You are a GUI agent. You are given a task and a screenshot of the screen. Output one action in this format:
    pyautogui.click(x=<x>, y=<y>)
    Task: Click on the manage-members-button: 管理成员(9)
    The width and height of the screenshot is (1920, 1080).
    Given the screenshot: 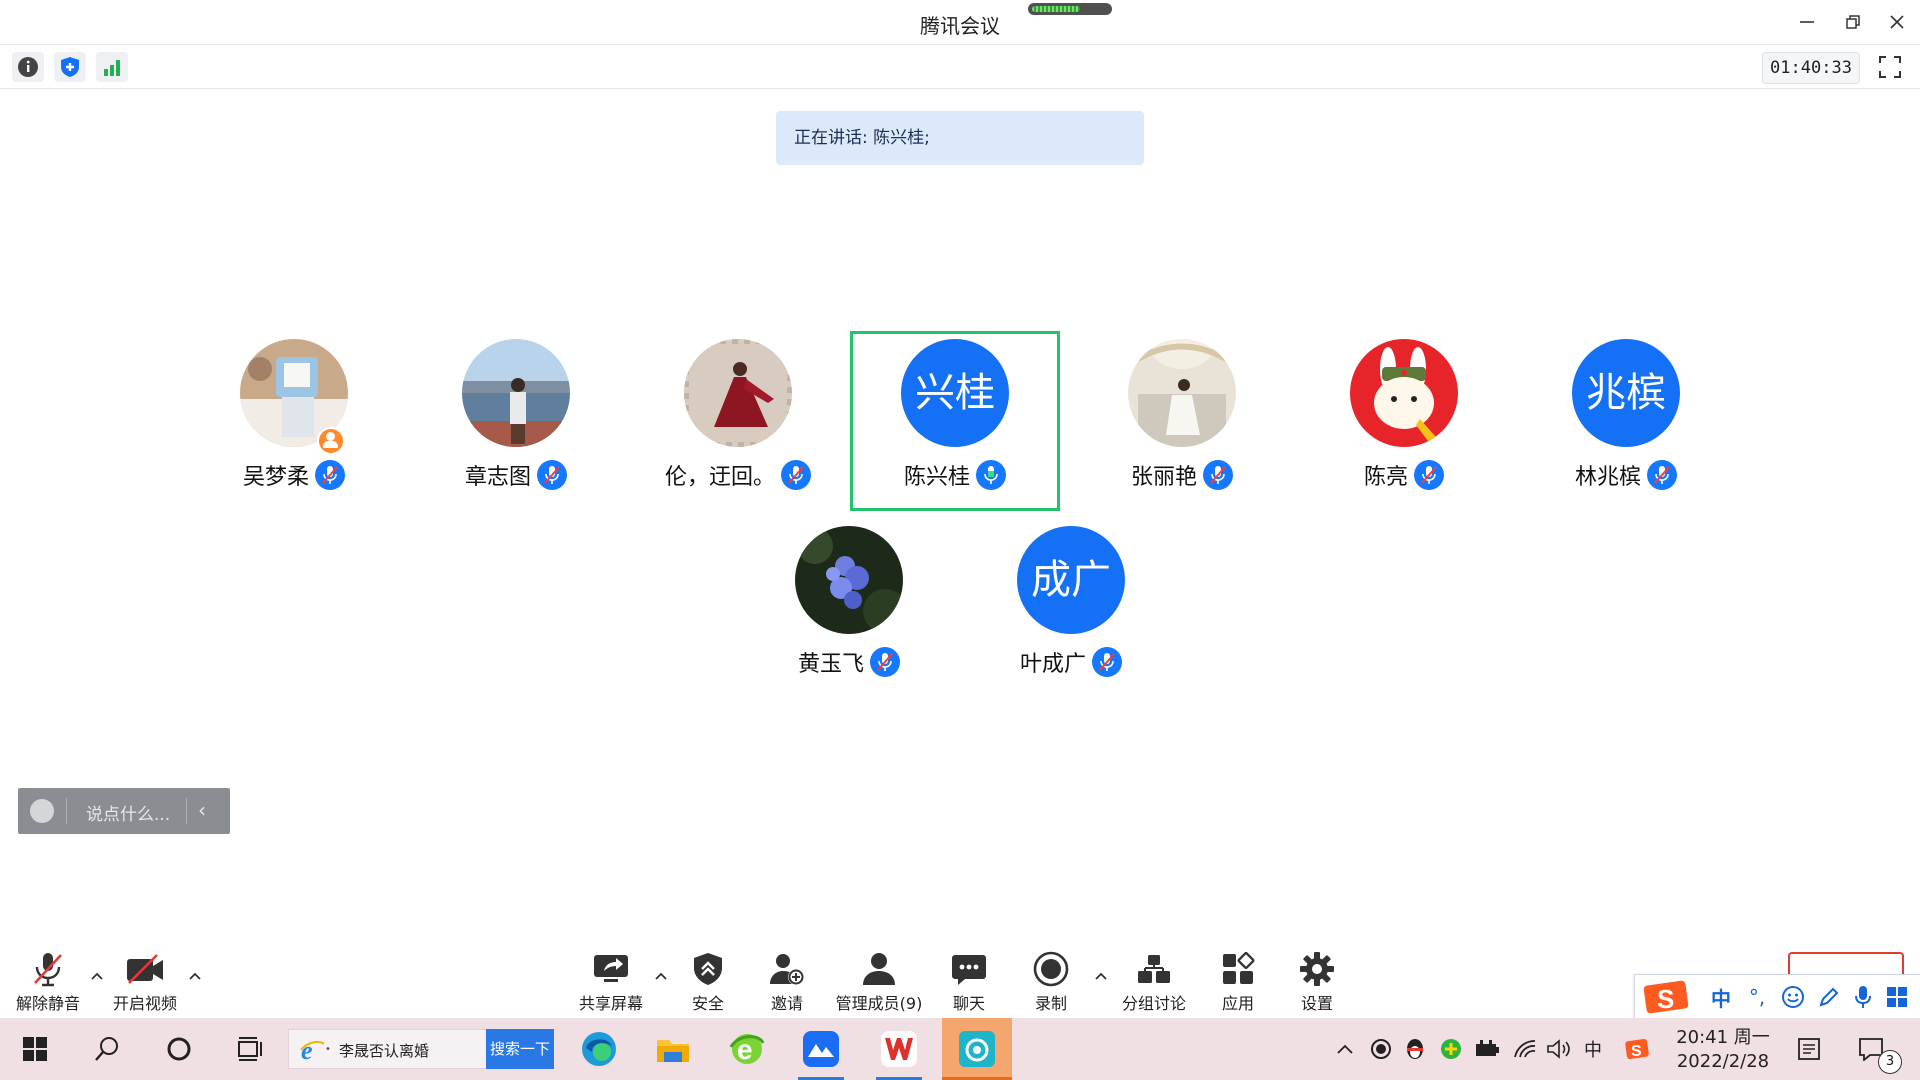 What is the action you would take?
    pyautogui.click(x=879, y=982)
    